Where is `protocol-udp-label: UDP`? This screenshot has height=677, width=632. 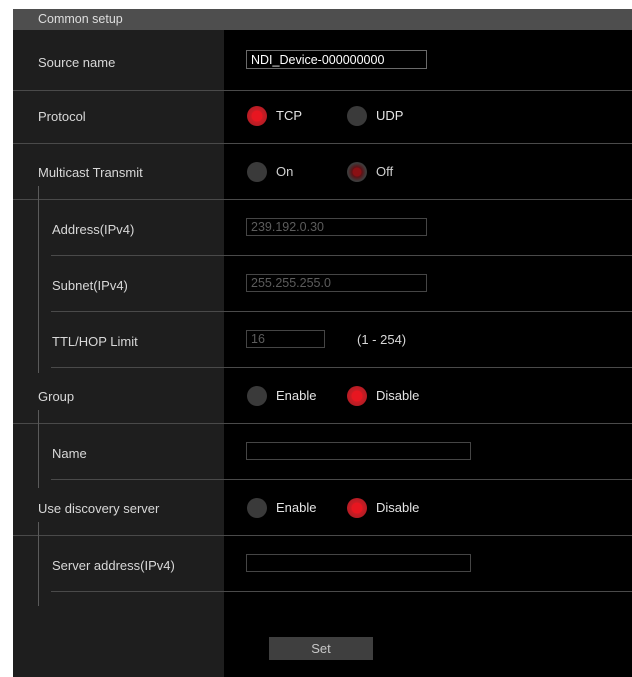 protocol-udp-label: UDP is located at coordinates (389, 115).